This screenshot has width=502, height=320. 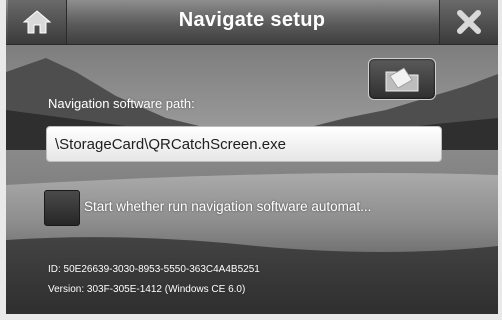 What do you see at coordinates (147, 289) in the screenshot?
I see `version-text: Version: 303F-305E-1412 (Windows CE 6.0)` at bounding box center [147, 289].